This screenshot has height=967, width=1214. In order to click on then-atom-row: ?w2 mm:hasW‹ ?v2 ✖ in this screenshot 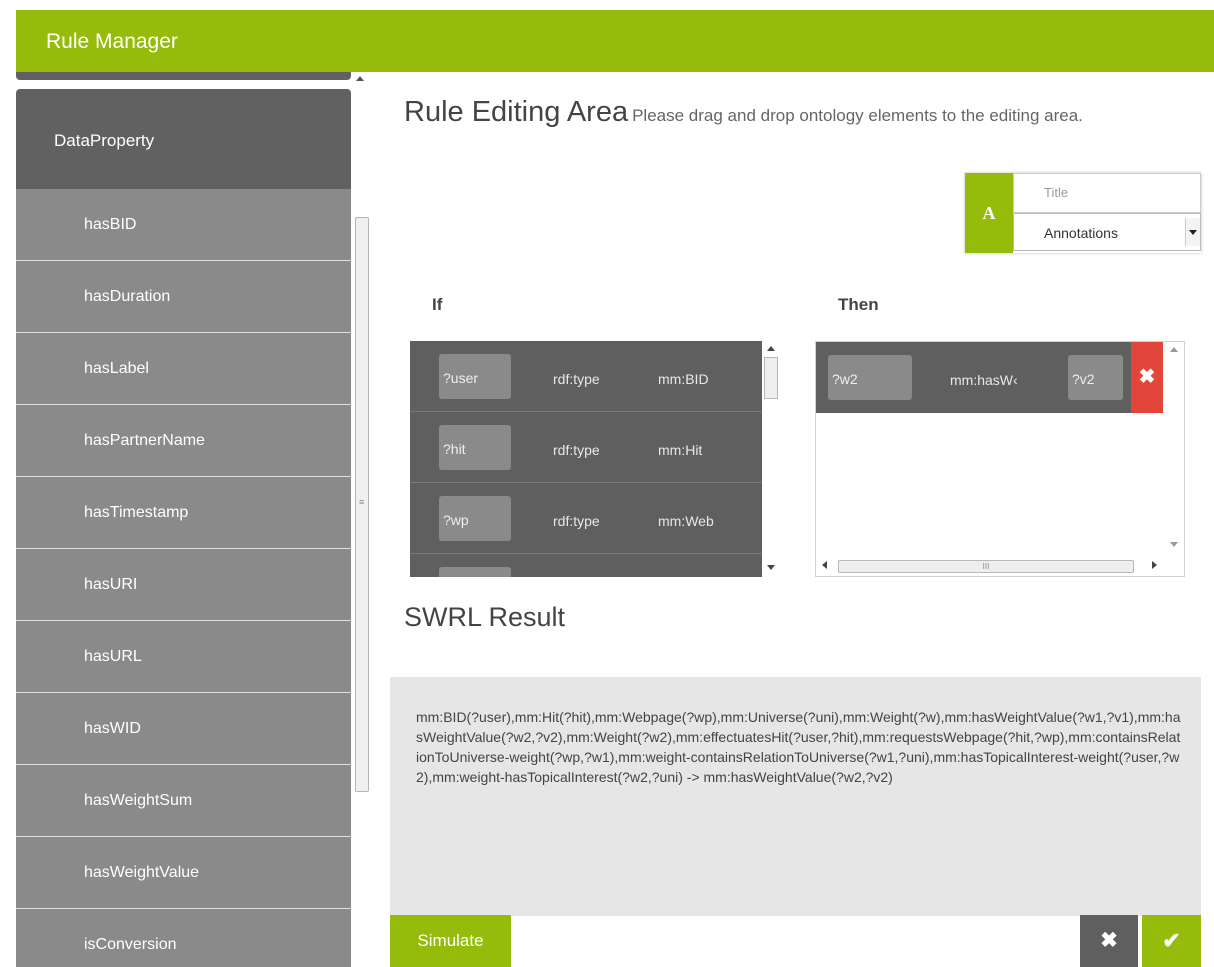, I will do `click(989, 377)`.